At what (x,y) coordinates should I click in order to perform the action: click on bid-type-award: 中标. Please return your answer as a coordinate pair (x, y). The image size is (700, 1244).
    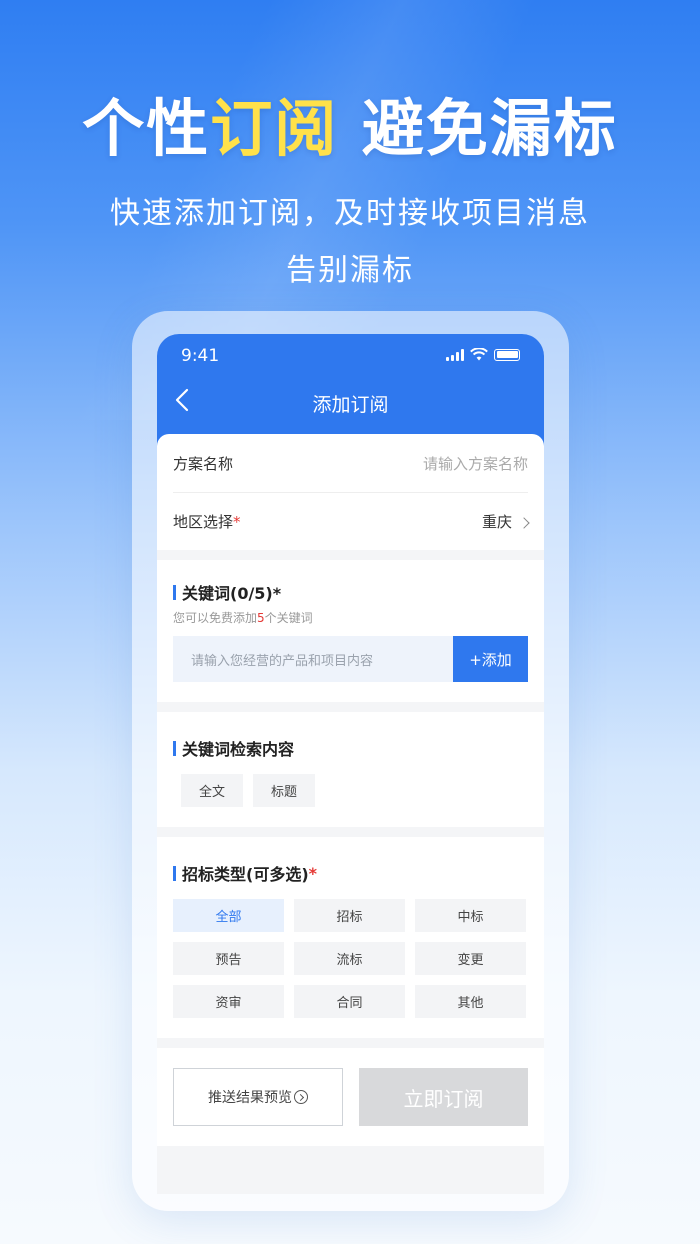
    Looking at the image, I should click on (470, 915).